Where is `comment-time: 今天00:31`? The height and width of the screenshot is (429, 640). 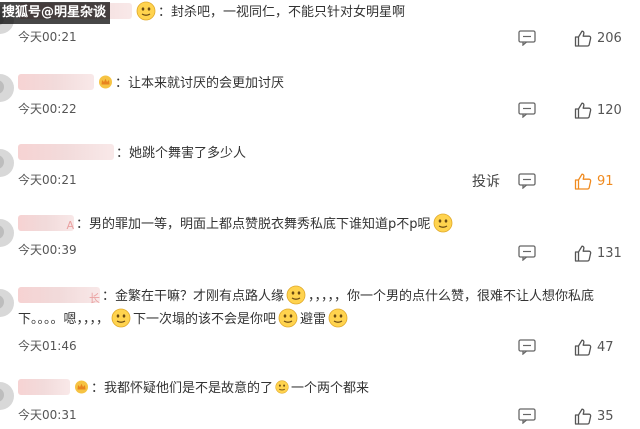 comment-time: 今天00:31 is located at coordinates (47, 415).